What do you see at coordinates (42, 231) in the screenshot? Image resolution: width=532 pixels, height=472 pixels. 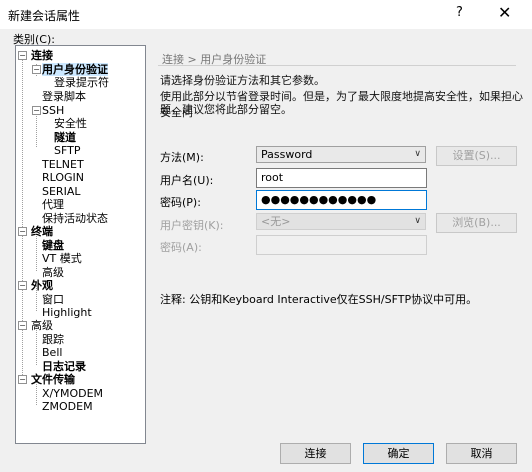 I see `tree-item-terminal: 终端` at bounding box center [42, 231].